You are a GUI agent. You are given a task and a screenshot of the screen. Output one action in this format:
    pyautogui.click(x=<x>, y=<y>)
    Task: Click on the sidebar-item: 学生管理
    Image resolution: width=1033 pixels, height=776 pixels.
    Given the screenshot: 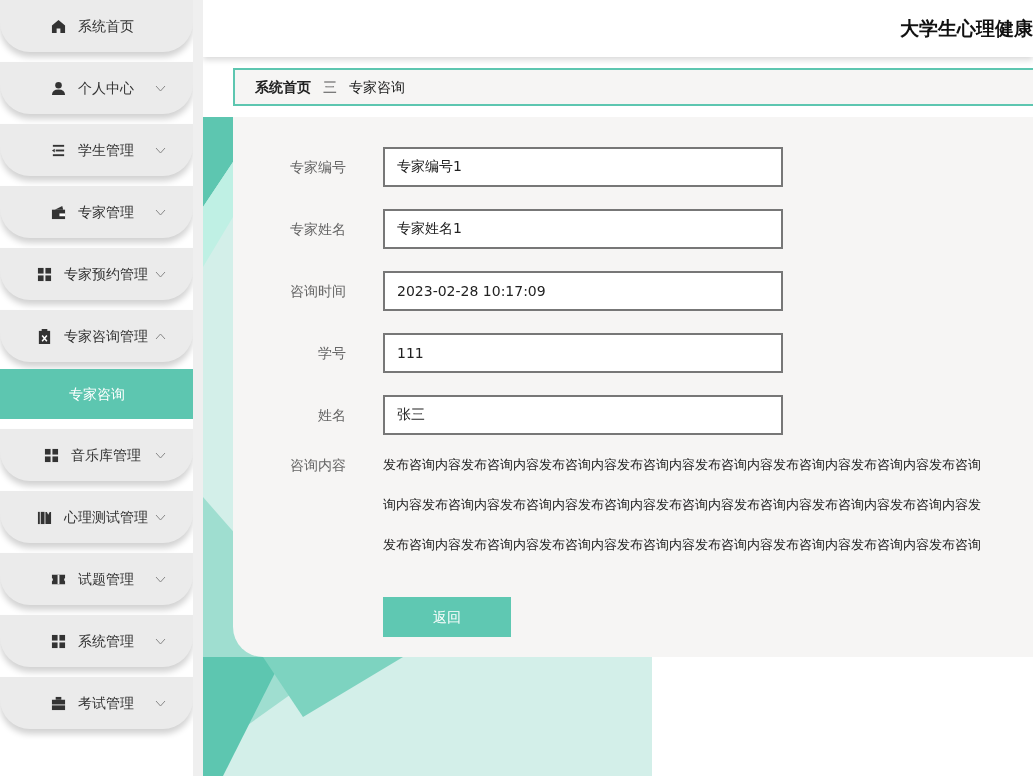 What is the action you would take?
    pyautogui.click(x=96, y=150)
    